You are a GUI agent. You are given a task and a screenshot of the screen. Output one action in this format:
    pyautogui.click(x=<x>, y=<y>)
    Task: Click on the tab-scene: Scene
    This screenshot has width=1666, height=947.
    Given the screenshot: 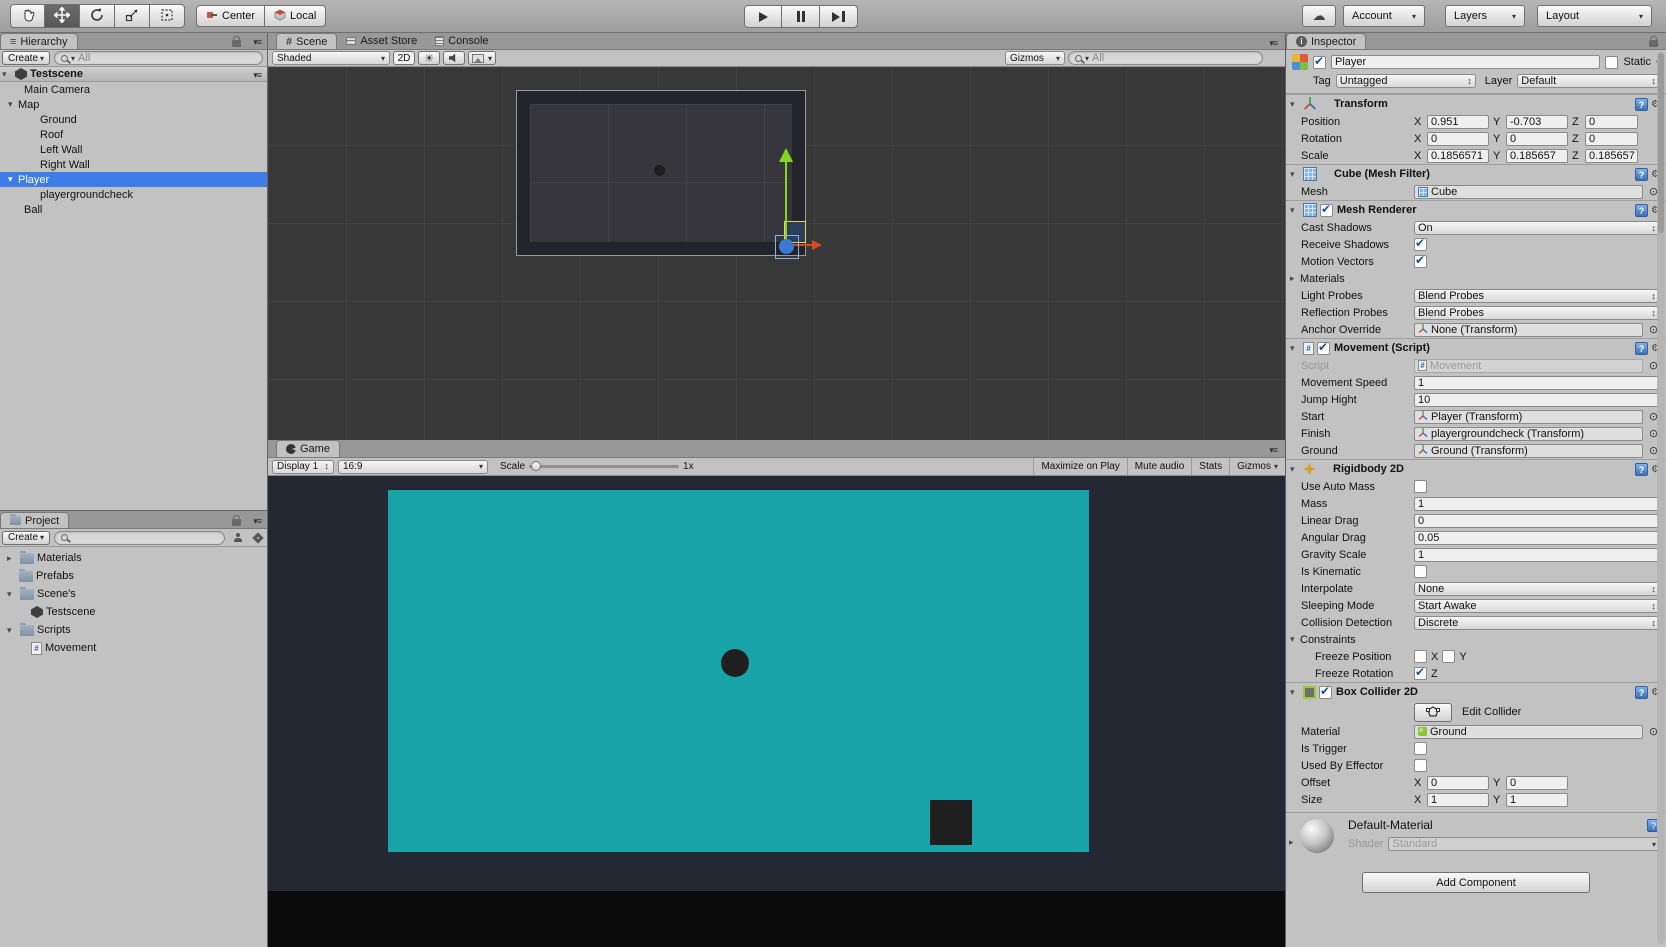 What is the action you would take?
    pyautogui.click(x=307, y=41)
    